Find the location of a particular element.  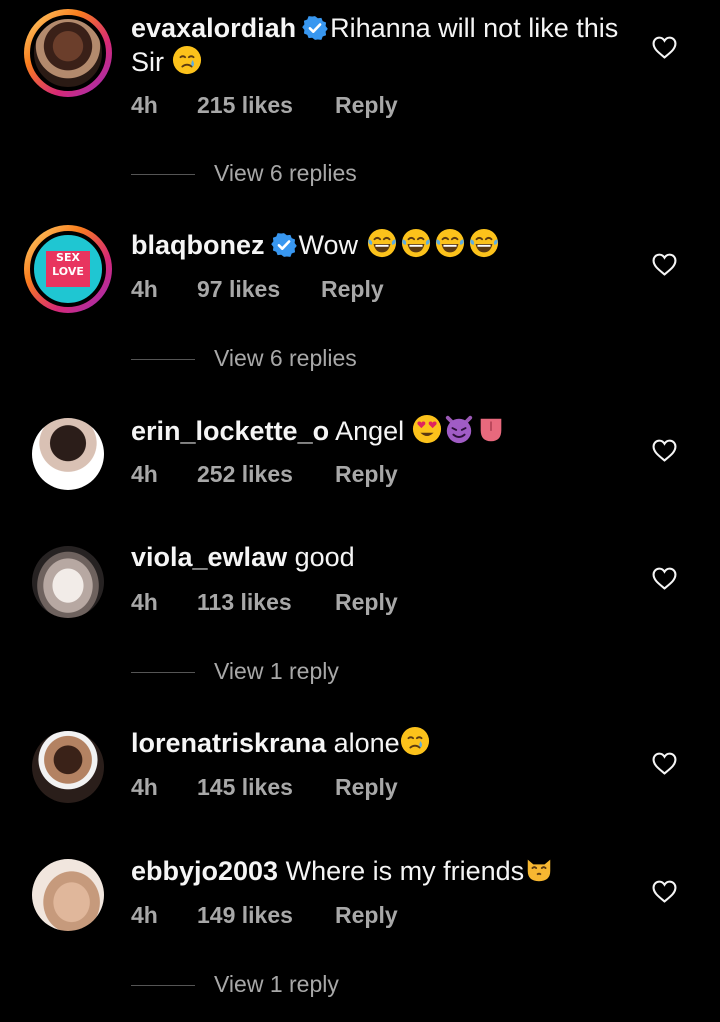

avatar: SEX LOVE is located at coordinates (68, 269).